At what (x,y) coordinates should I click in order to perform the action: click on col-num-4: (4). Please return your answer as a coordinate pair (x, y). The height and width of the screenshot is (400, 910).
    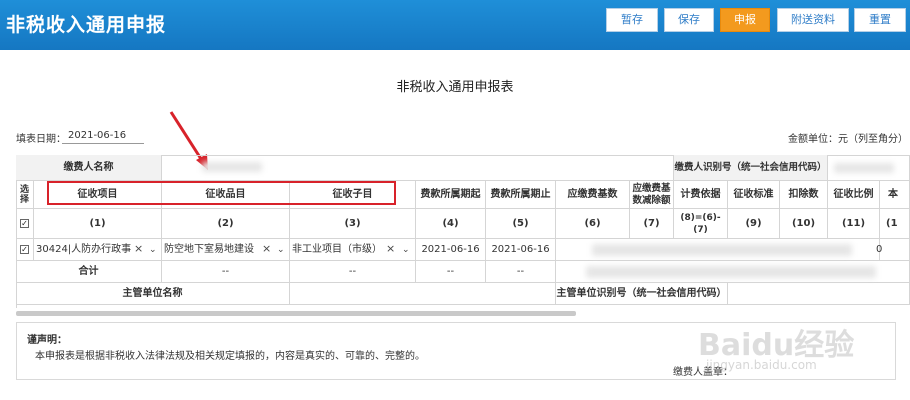
    Looking at the image, I should click on (451, 224).